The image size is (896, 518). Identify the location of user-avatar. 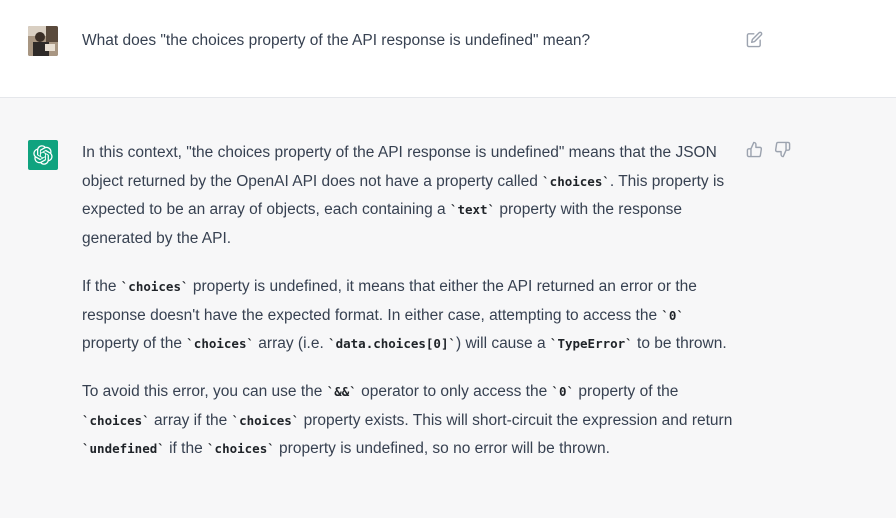
(43, 41).